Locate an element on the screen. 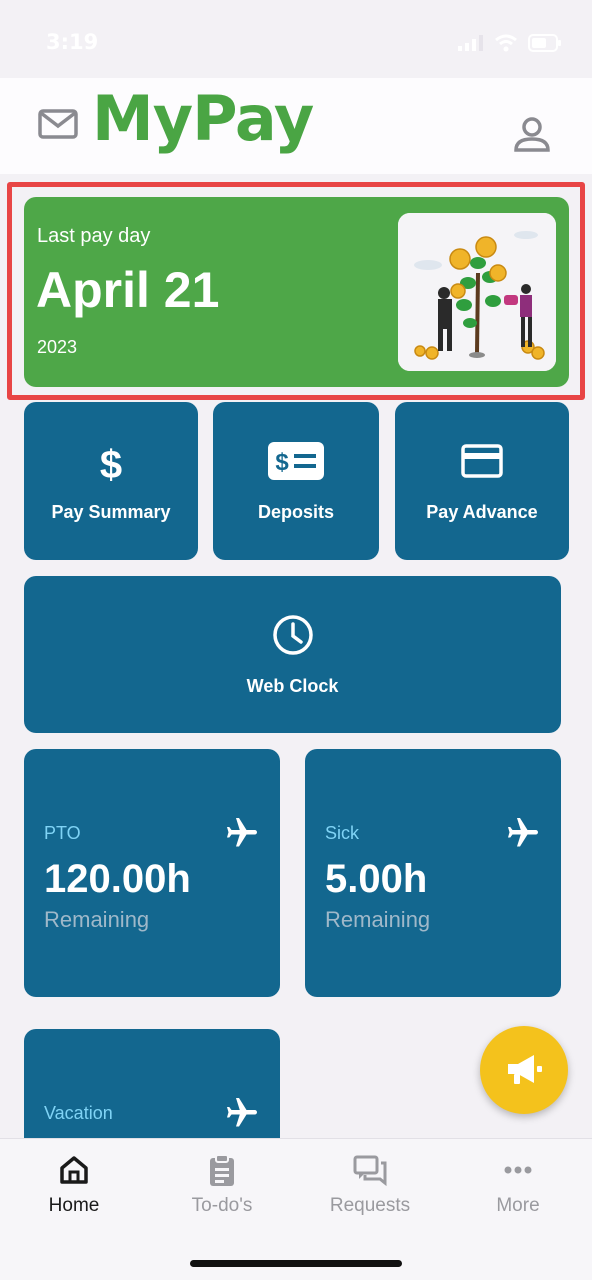 This screenshot has height=1280, width=592. tab-more: More is located at coordinates (518, 1185).